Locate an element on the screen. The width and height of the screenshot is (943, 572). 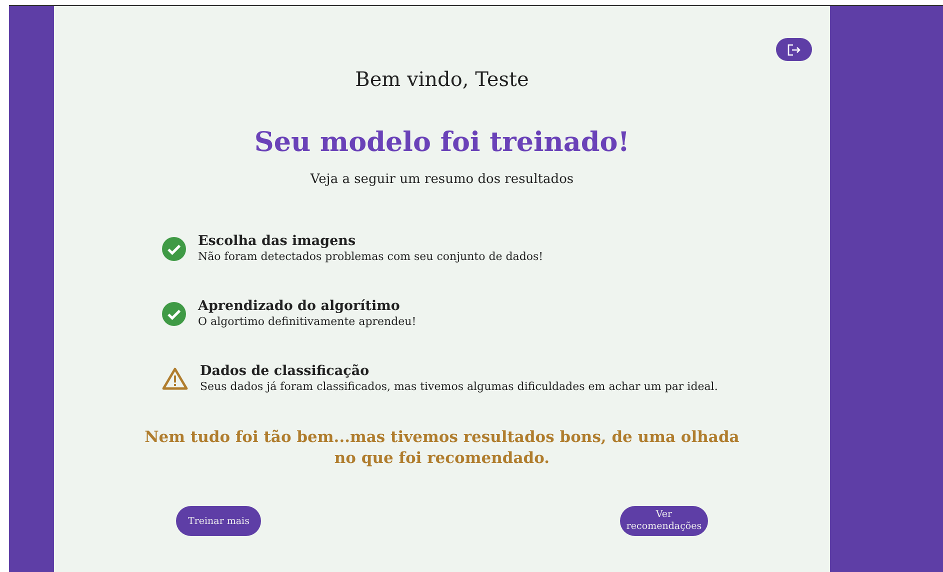
logout-button is located at coordinates (794, 49).